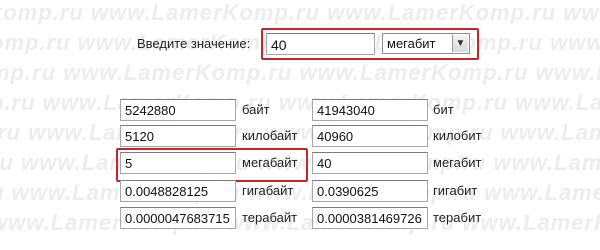 The image size is (600, 250). What do you see at coordinates (443, 109) in the screenshot?
I see `bits-label: бит` at bounding box center [443, 109].